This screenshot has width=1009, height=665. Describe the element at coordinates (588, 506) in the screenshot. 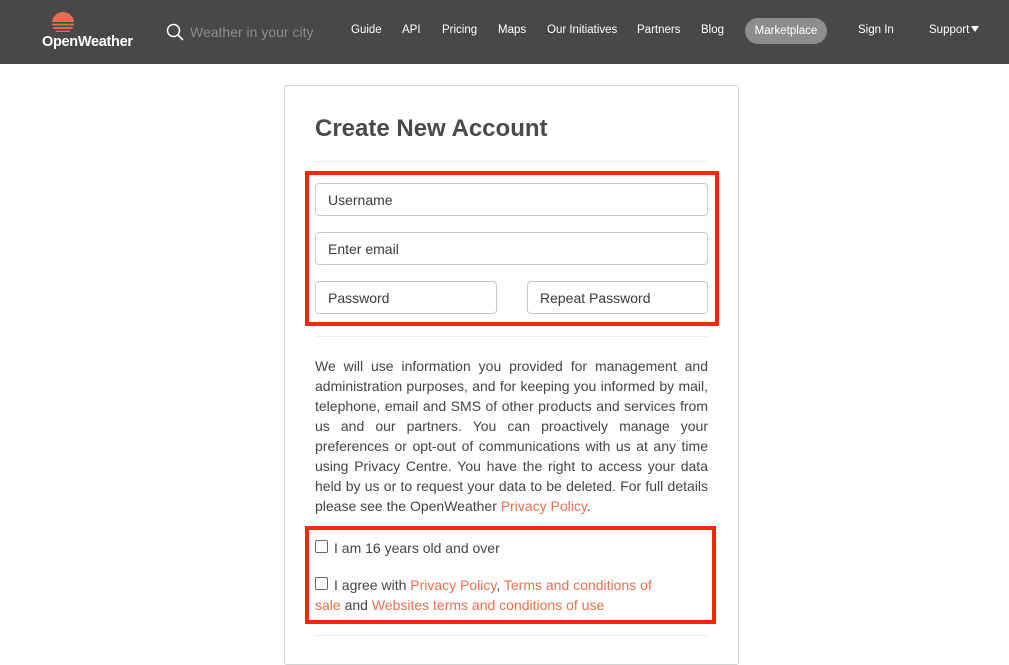

I see `notice-end: .` at that location.